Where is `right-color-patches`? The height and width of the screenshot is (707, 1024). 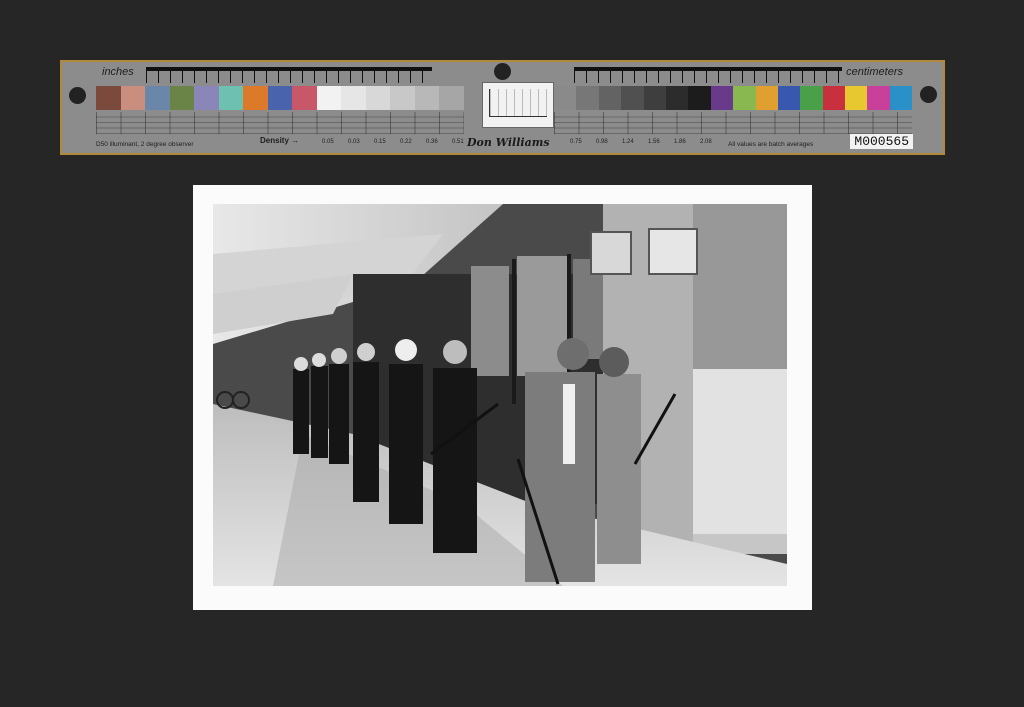
right-color-patches is located at coordinates (733, 98).